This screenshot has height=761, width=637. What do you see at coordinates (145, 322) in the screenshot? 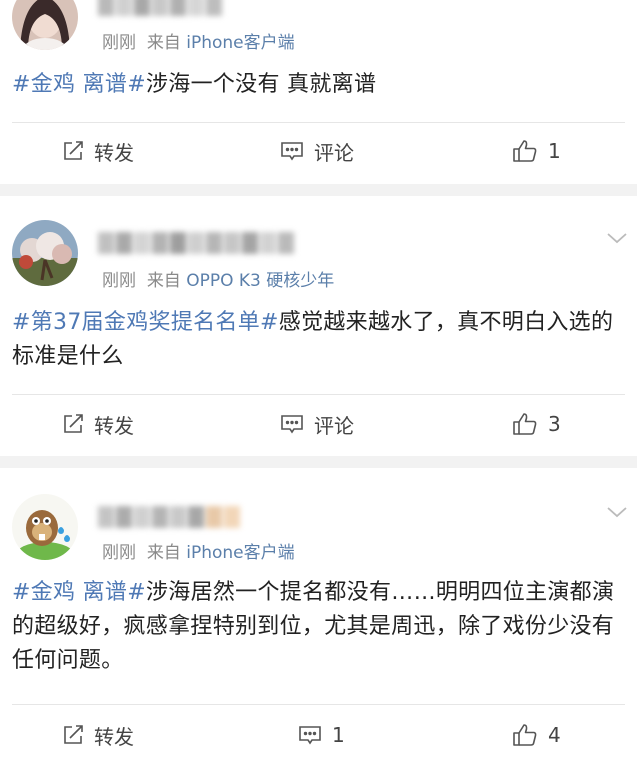
I see `topic-link: #第37届金鸡奖提名名单#` at bounding box center [145, 322].